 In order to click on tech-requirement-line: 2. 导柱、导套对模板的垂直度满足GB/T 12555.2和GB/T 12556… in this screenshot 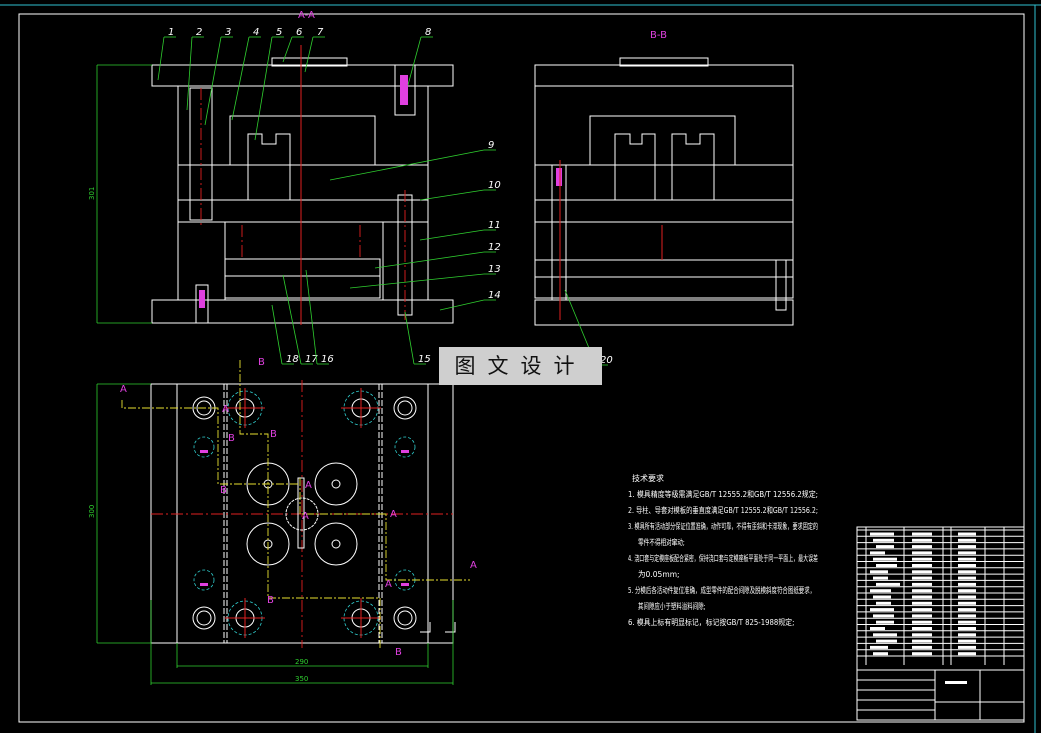, I will do `click(723, 510)`.